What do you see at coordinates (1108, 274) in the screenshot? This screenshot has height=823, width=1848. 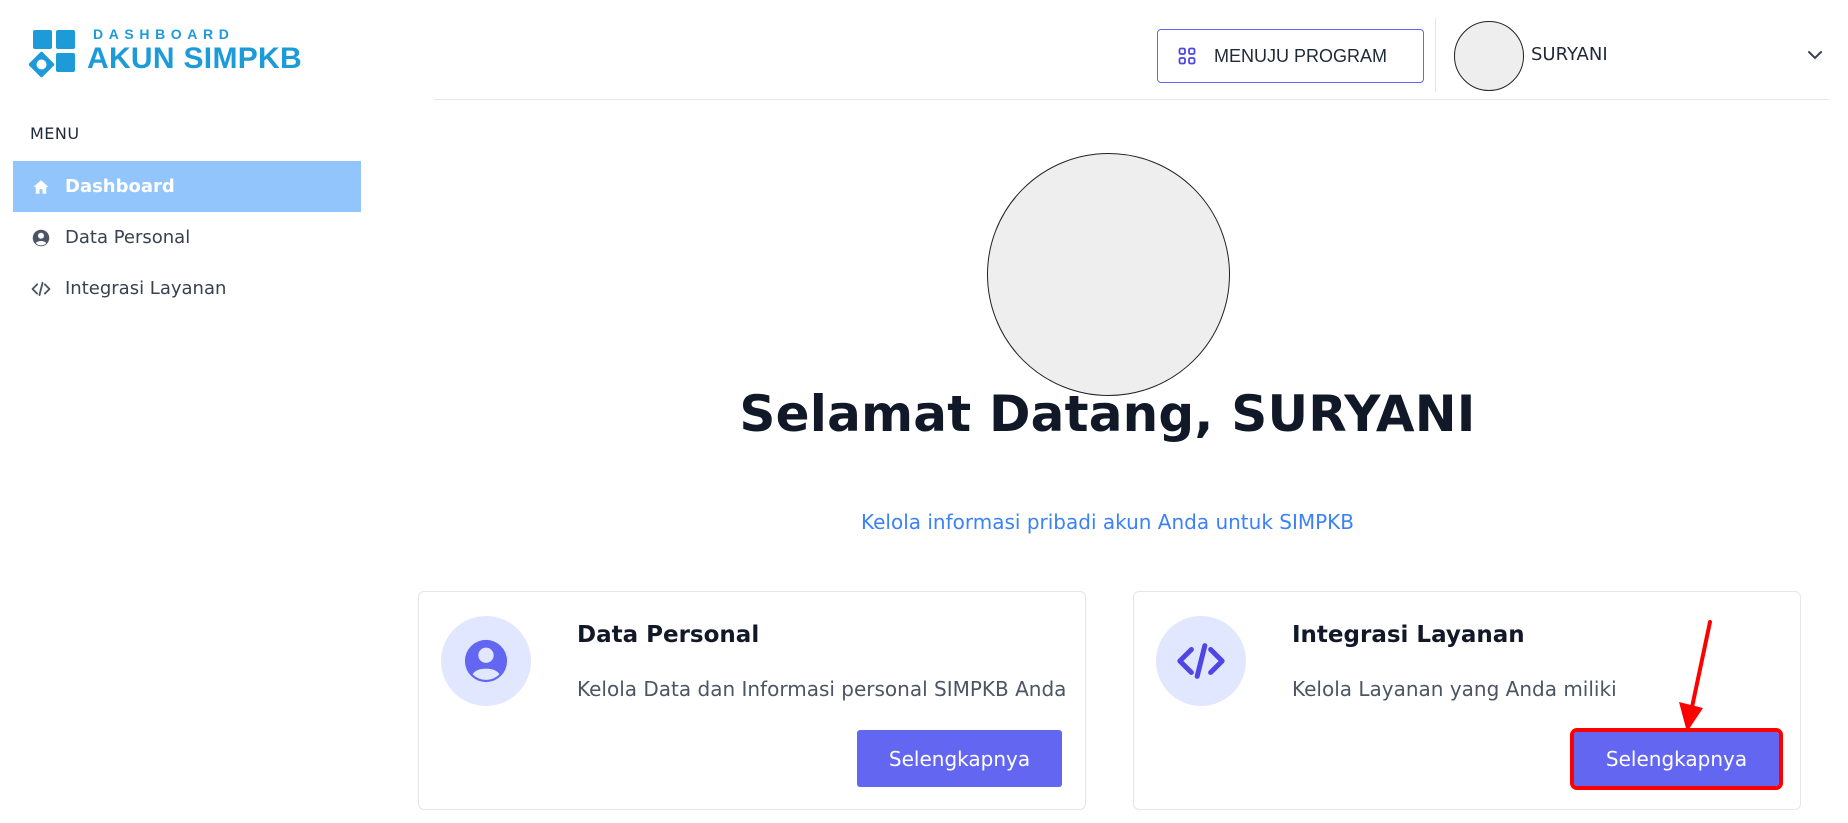 I see `profile-avatar` at bounding box center [1108, 274].